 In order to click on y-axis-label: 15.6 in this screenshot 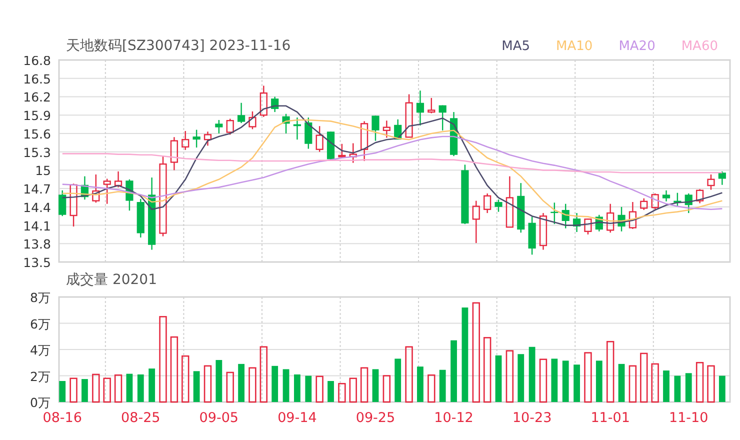, I will do `click(37, 134)`.